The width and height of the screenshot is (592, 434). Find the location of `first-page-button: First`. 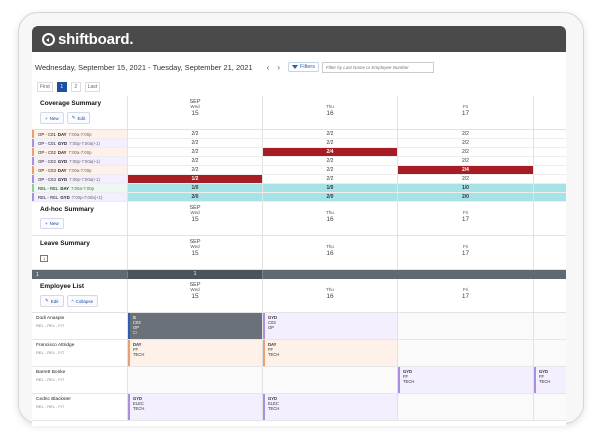

first-page-button: First is located at coordinates (45, 87).